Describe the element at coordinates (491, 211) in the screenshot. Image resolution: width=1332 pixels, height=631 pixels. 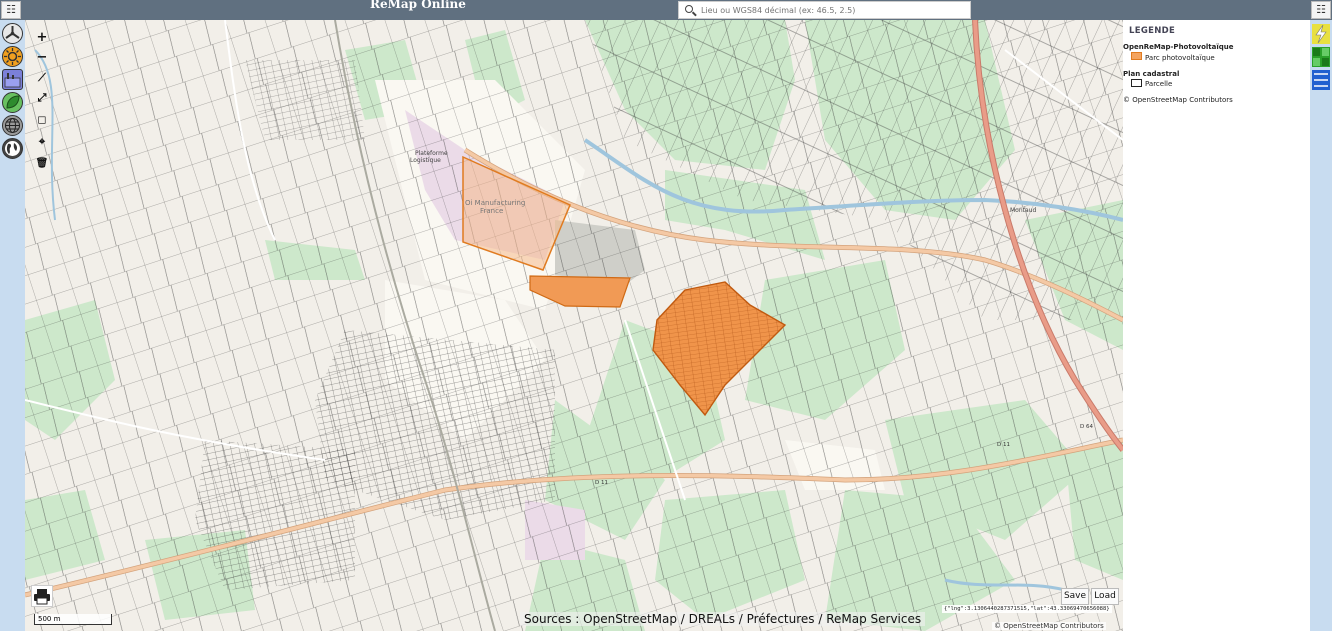
I see `svg-text: France` at that location.